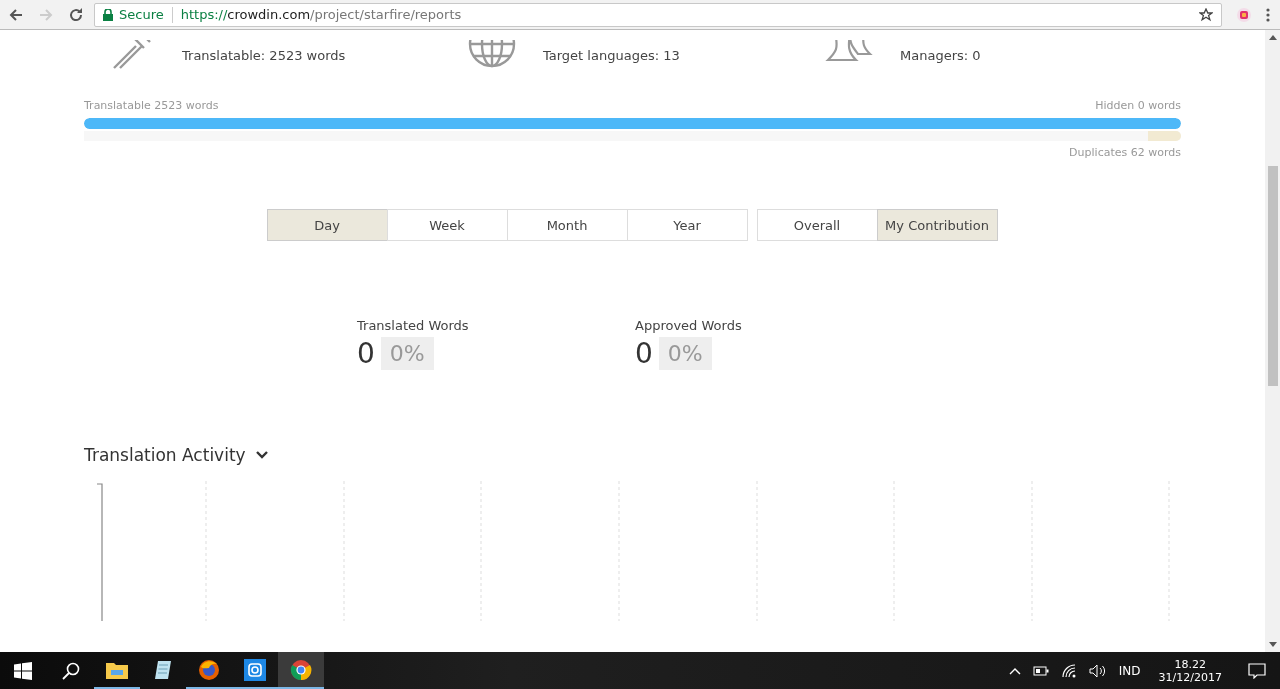  What do you see at coordinates (658, 14) in the screenshot?
I see `address-bar: Secure https://crowdin.com/project/starfire/reports` at bounding box center [658, 14].